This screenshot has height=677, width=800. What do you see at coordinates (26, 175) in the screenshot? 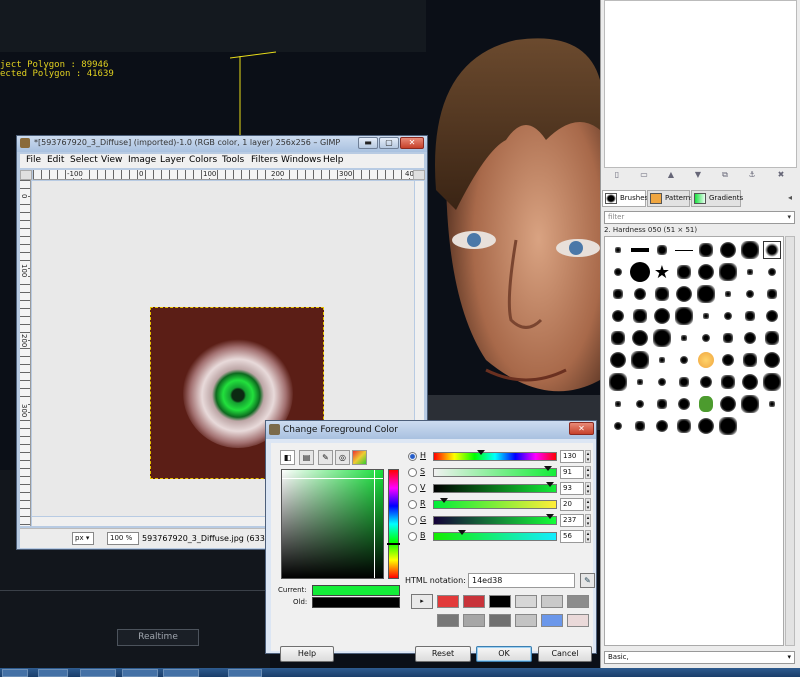
I see `quick-mask-corner-icon` at bounding box center [26, 175].